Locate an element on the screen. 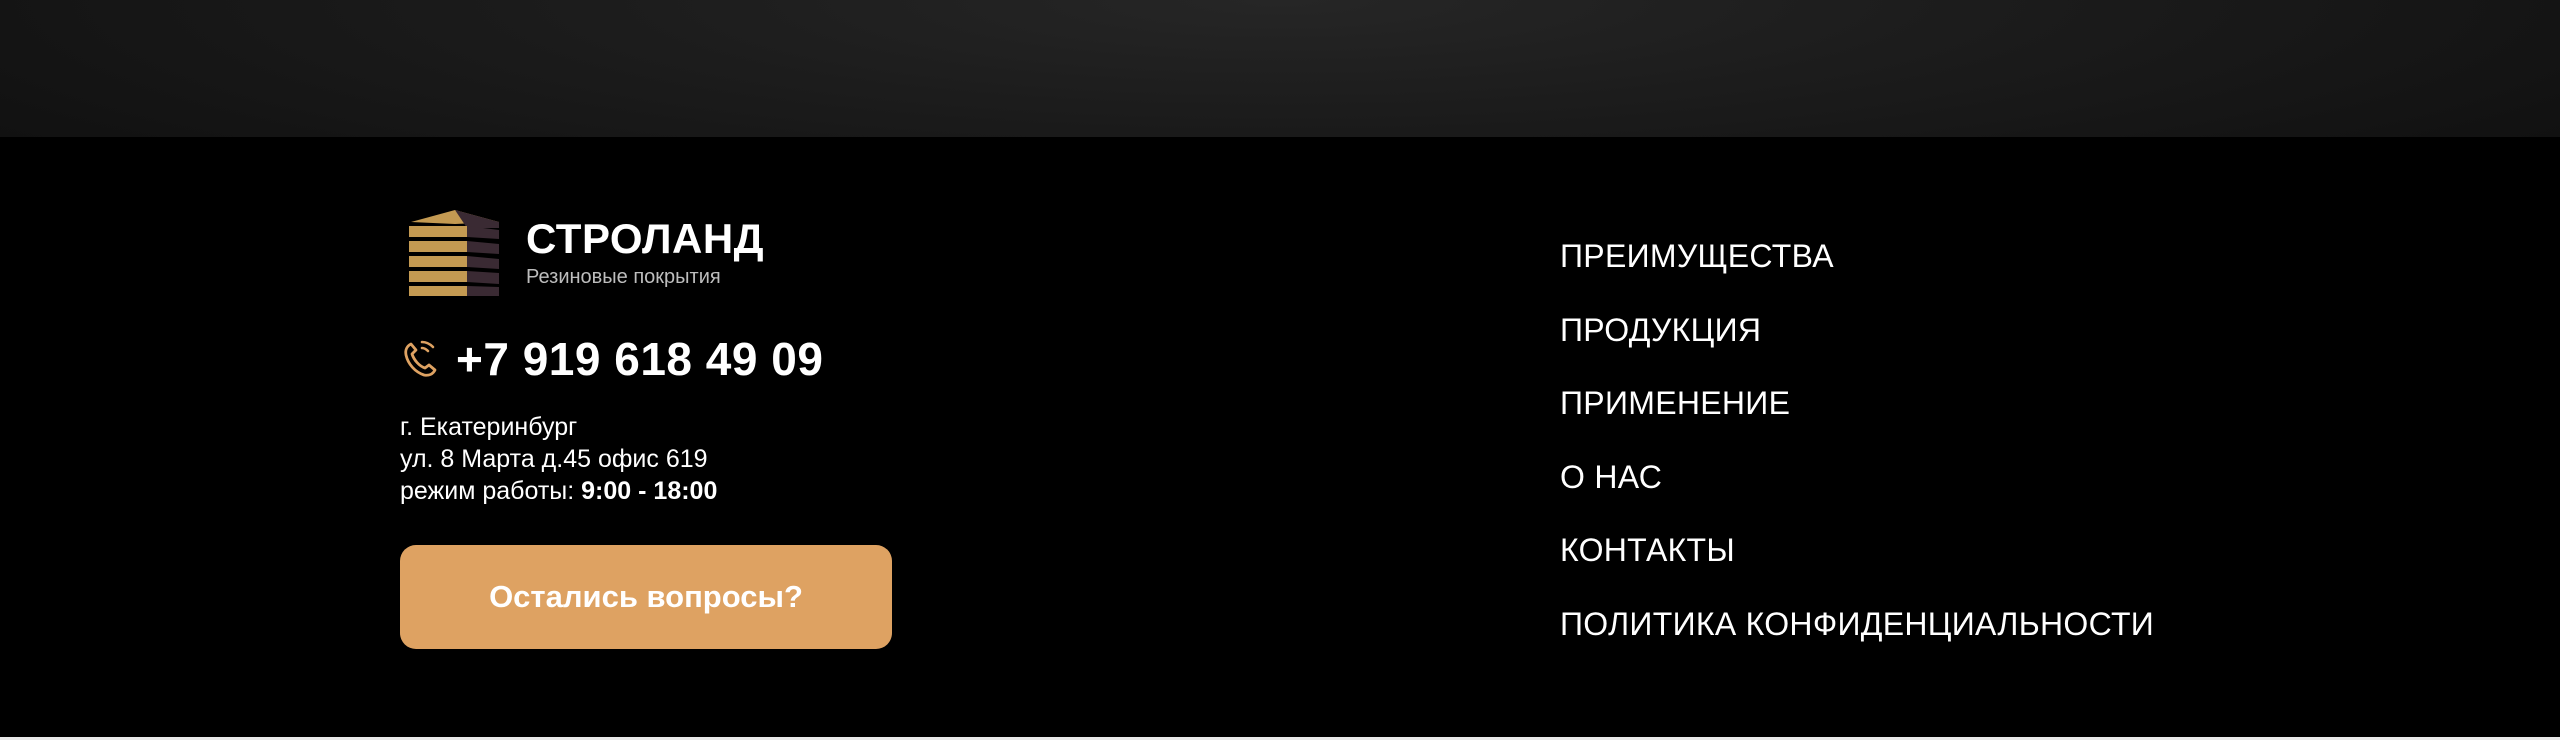 This screenshot has height=740, width=2560. brand-text: СТРОЛАНД Резиновые покрытия is located at coordinates (645, 253).